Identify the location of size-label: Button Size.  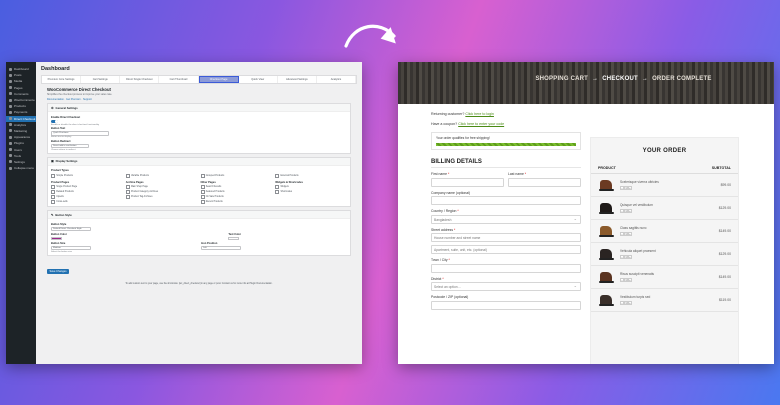
(58, 243).